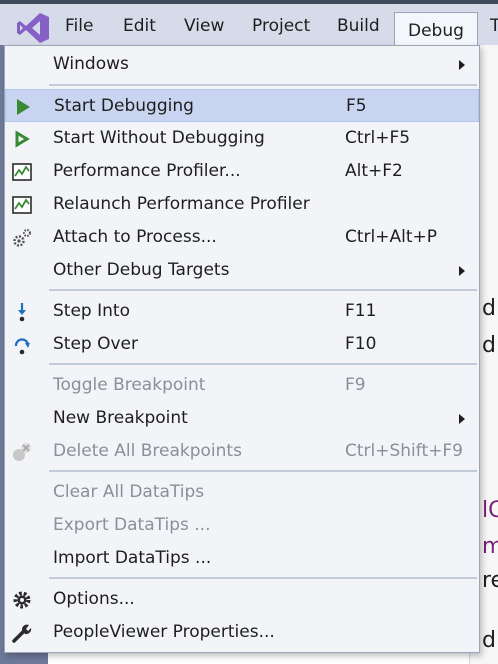 This screenshot has width=498, height=664. Describe the element at coordinates (242, 270) in the screenshot. I see `menu-item-other-debug-targets: Other Debug Targets` at that location.